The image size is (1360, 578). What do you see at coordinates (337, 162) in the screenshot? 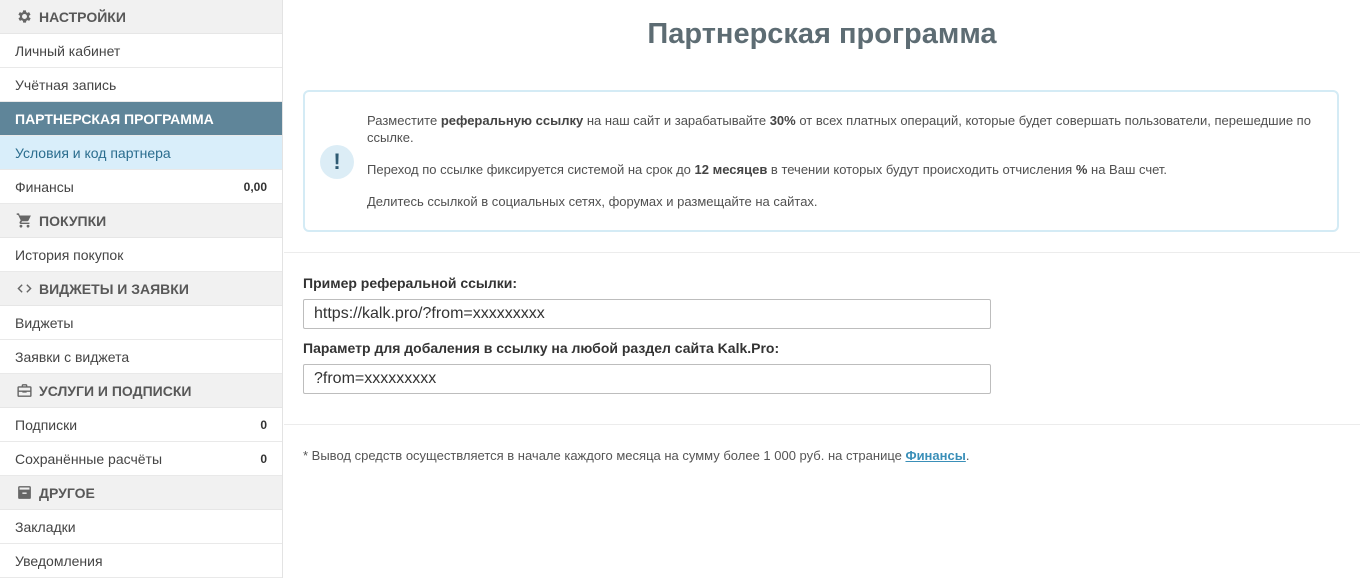
I see `exclamation-icon: !` at bounding box center [337, 162].